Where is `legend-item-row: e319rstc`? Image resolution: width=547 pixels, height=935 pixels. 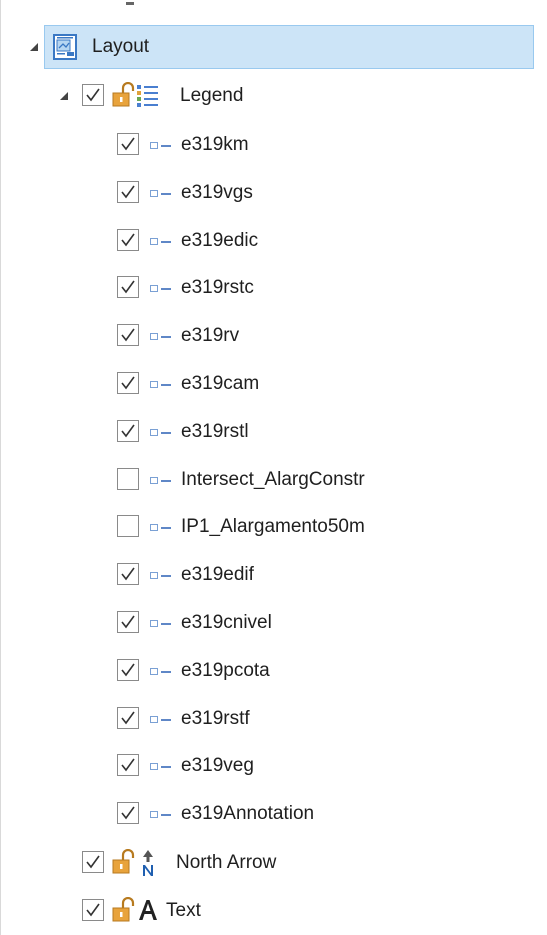 legend-item-row: e319rstc is located at coordinates (273, 288).